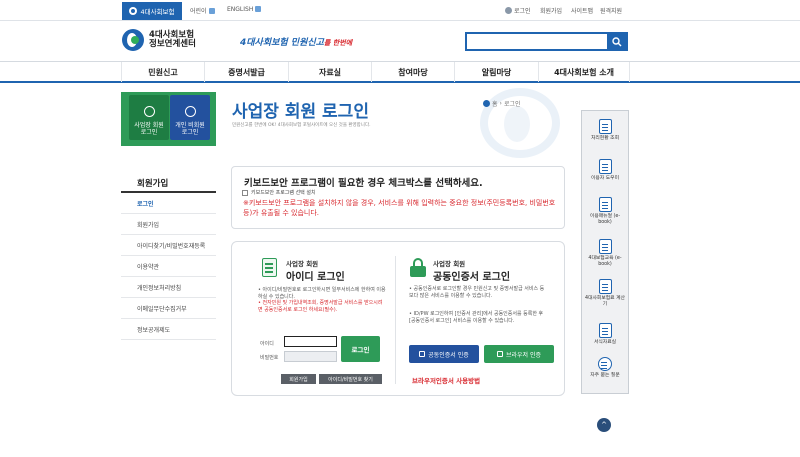 This screenshot has width=800, height=457. Describe the element at coordinates (449, 264) in the screenshot. I see `cert-login-subtitle: 사업장 회원` at that location.